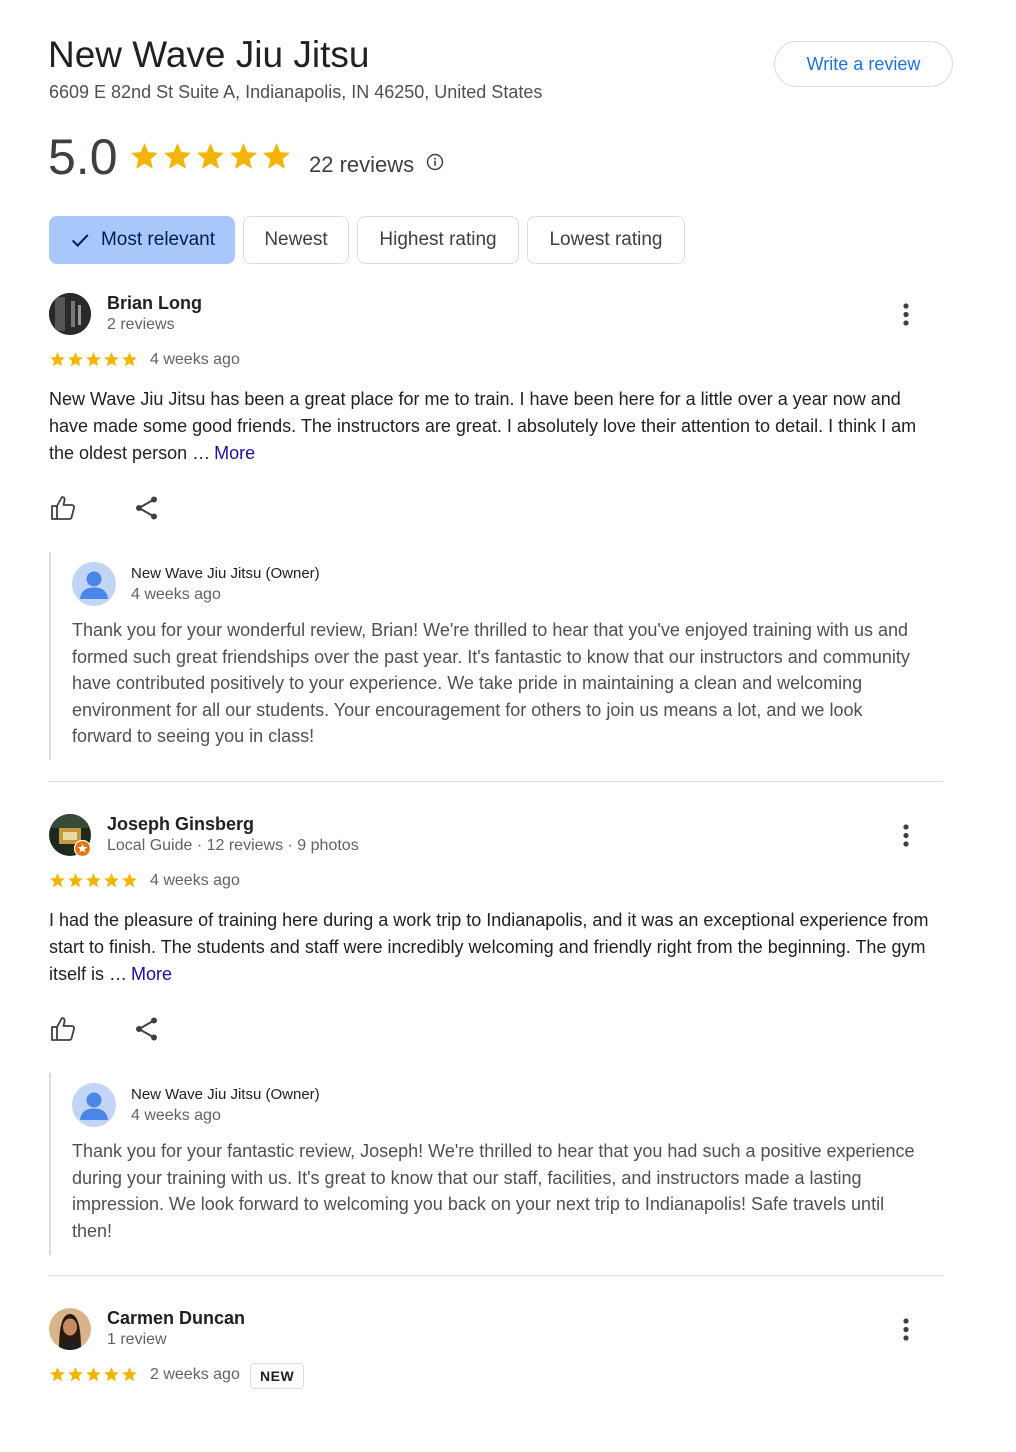 The width and height of the screenshot is (1016, 1452). I want to click on sort-chip-highest-rating: Highest rating, so click(438, 240).